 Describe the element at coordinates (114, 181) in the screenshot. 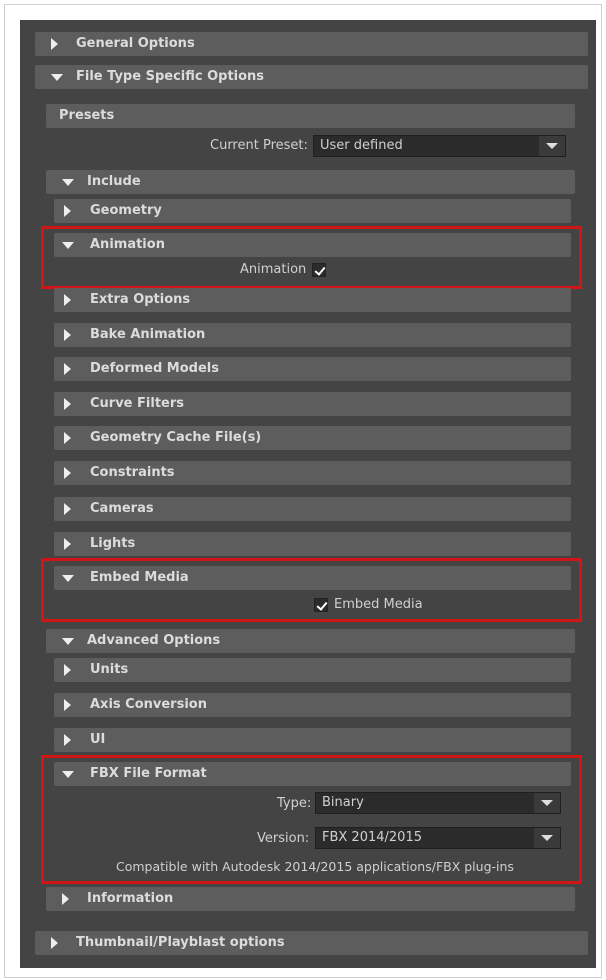

I see `section-label: Include` at that location.